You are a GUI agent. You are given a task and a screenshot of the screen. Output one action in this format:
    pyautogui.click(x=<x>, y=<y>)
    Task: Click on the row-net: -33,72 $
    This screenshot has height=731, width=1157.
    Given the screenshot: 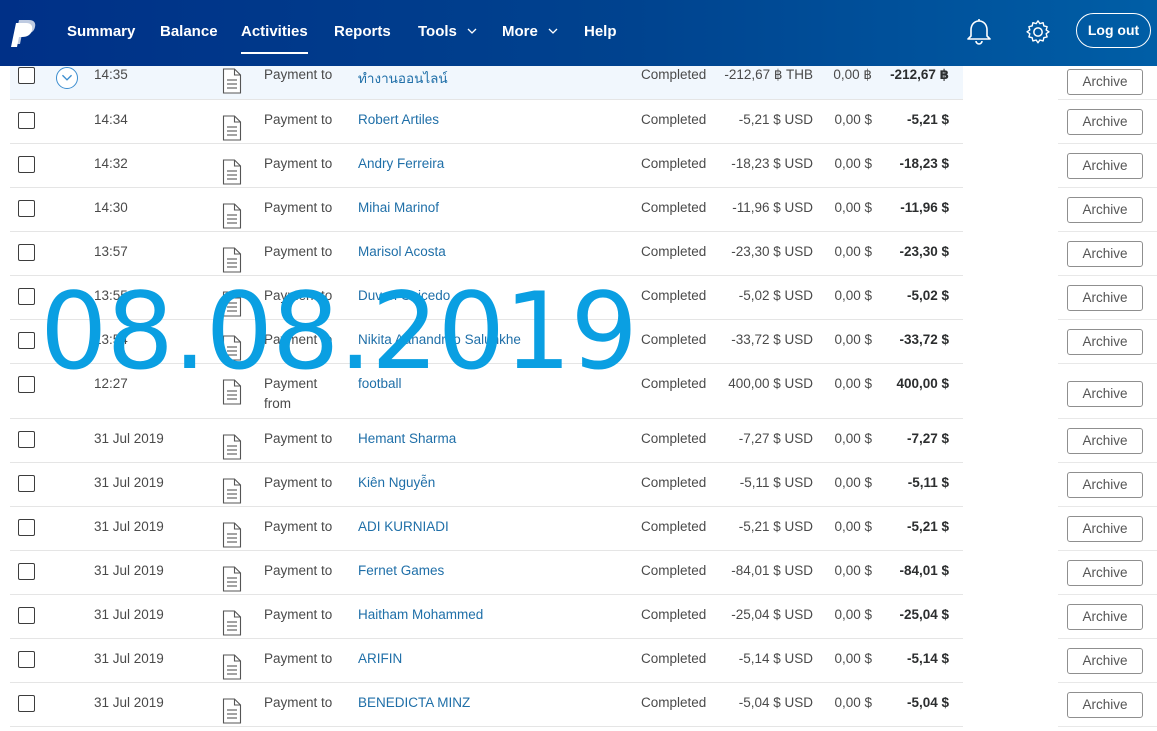 What is the action you would take?
    pyautogui.click(x=924, y=339)
    